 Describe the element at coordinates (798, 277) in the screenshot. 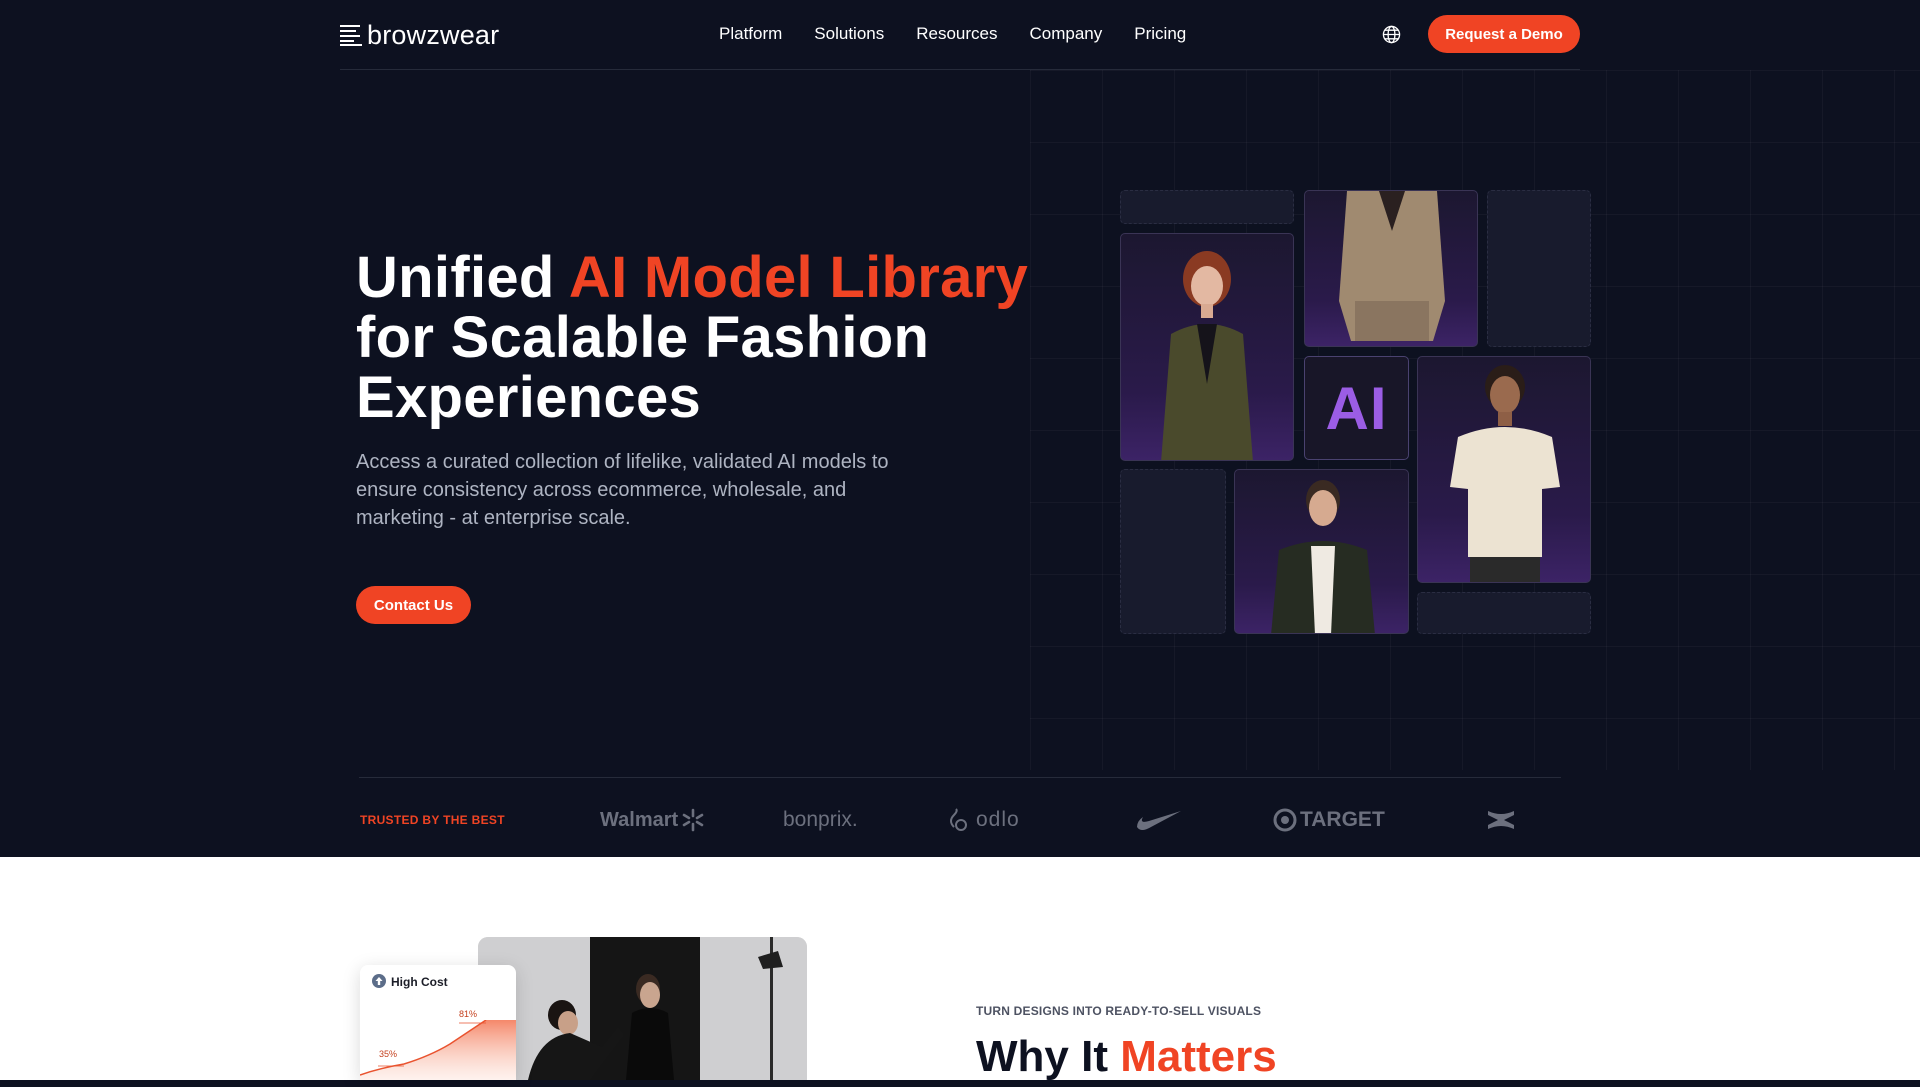

I see `hero-title-accent: AI Model Library` at that location.